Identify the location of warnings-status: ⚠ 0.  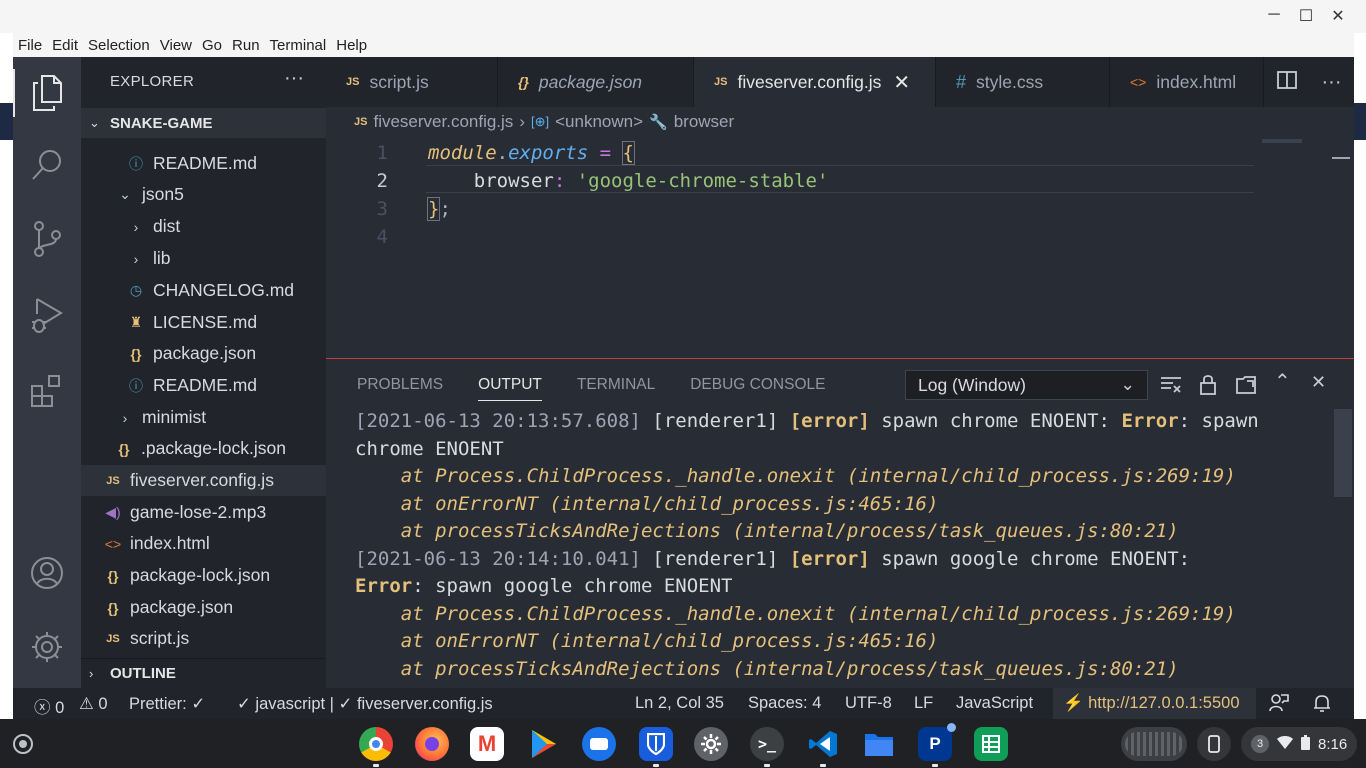
(93, 704).